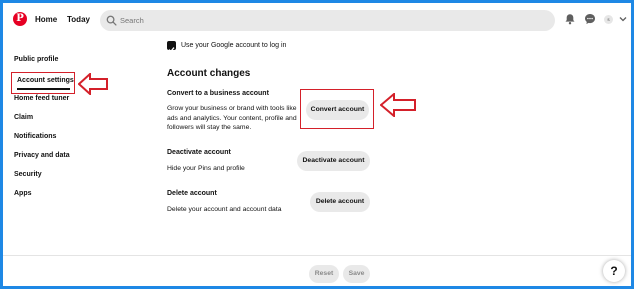  What do you see at coordinates (43, 83) in the screenshot?
I see `annotation-highlight-box-sidebar` at bounding box center [43, 83].